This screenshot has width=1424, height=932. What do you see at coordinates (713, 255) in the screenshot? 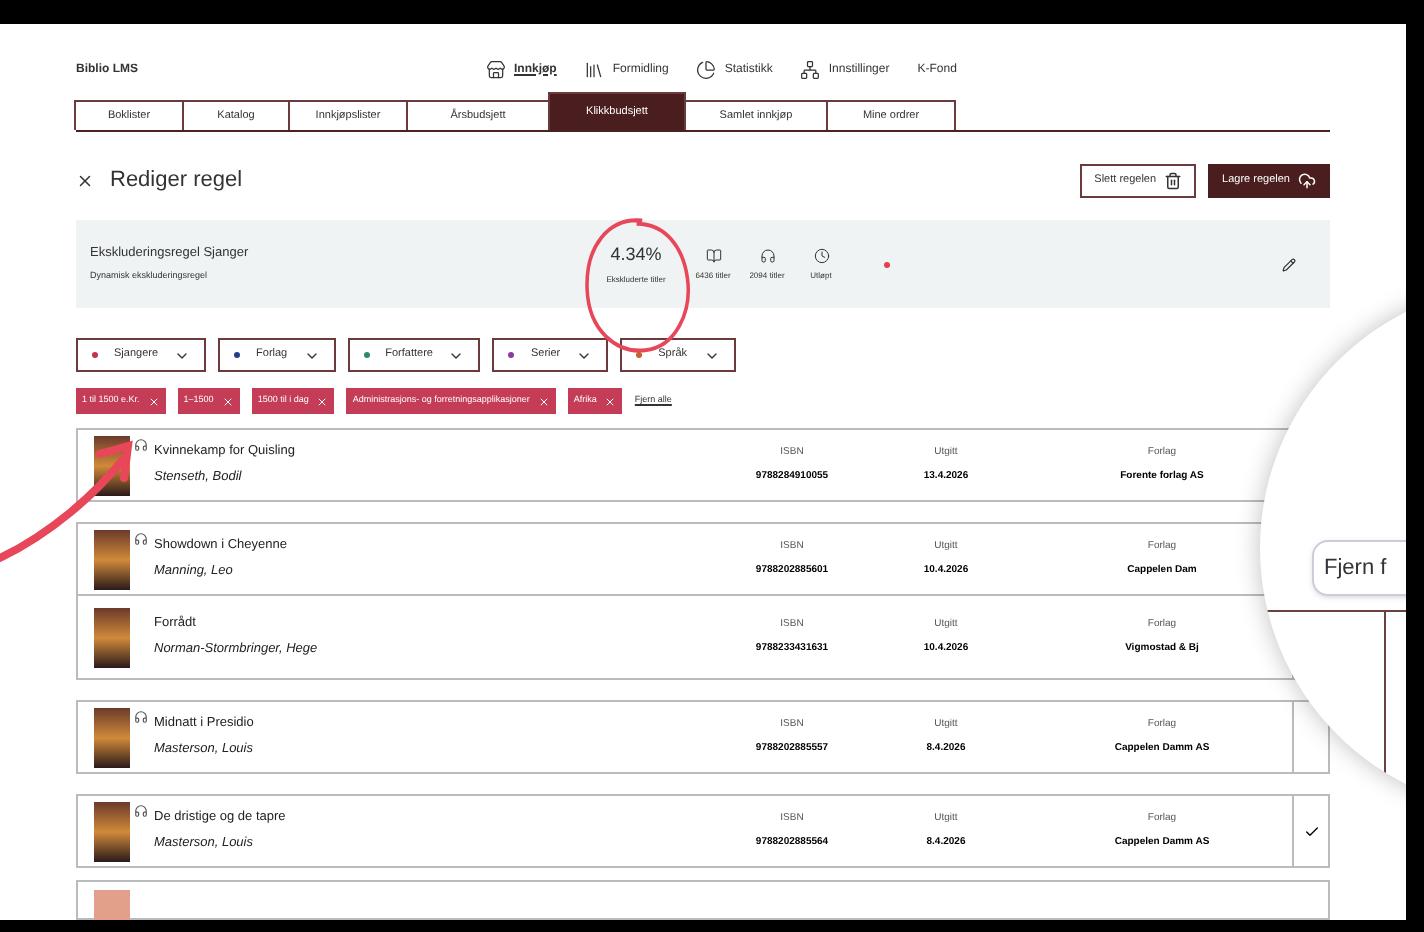
I see `book-icon` at bounding box center [713, 255].